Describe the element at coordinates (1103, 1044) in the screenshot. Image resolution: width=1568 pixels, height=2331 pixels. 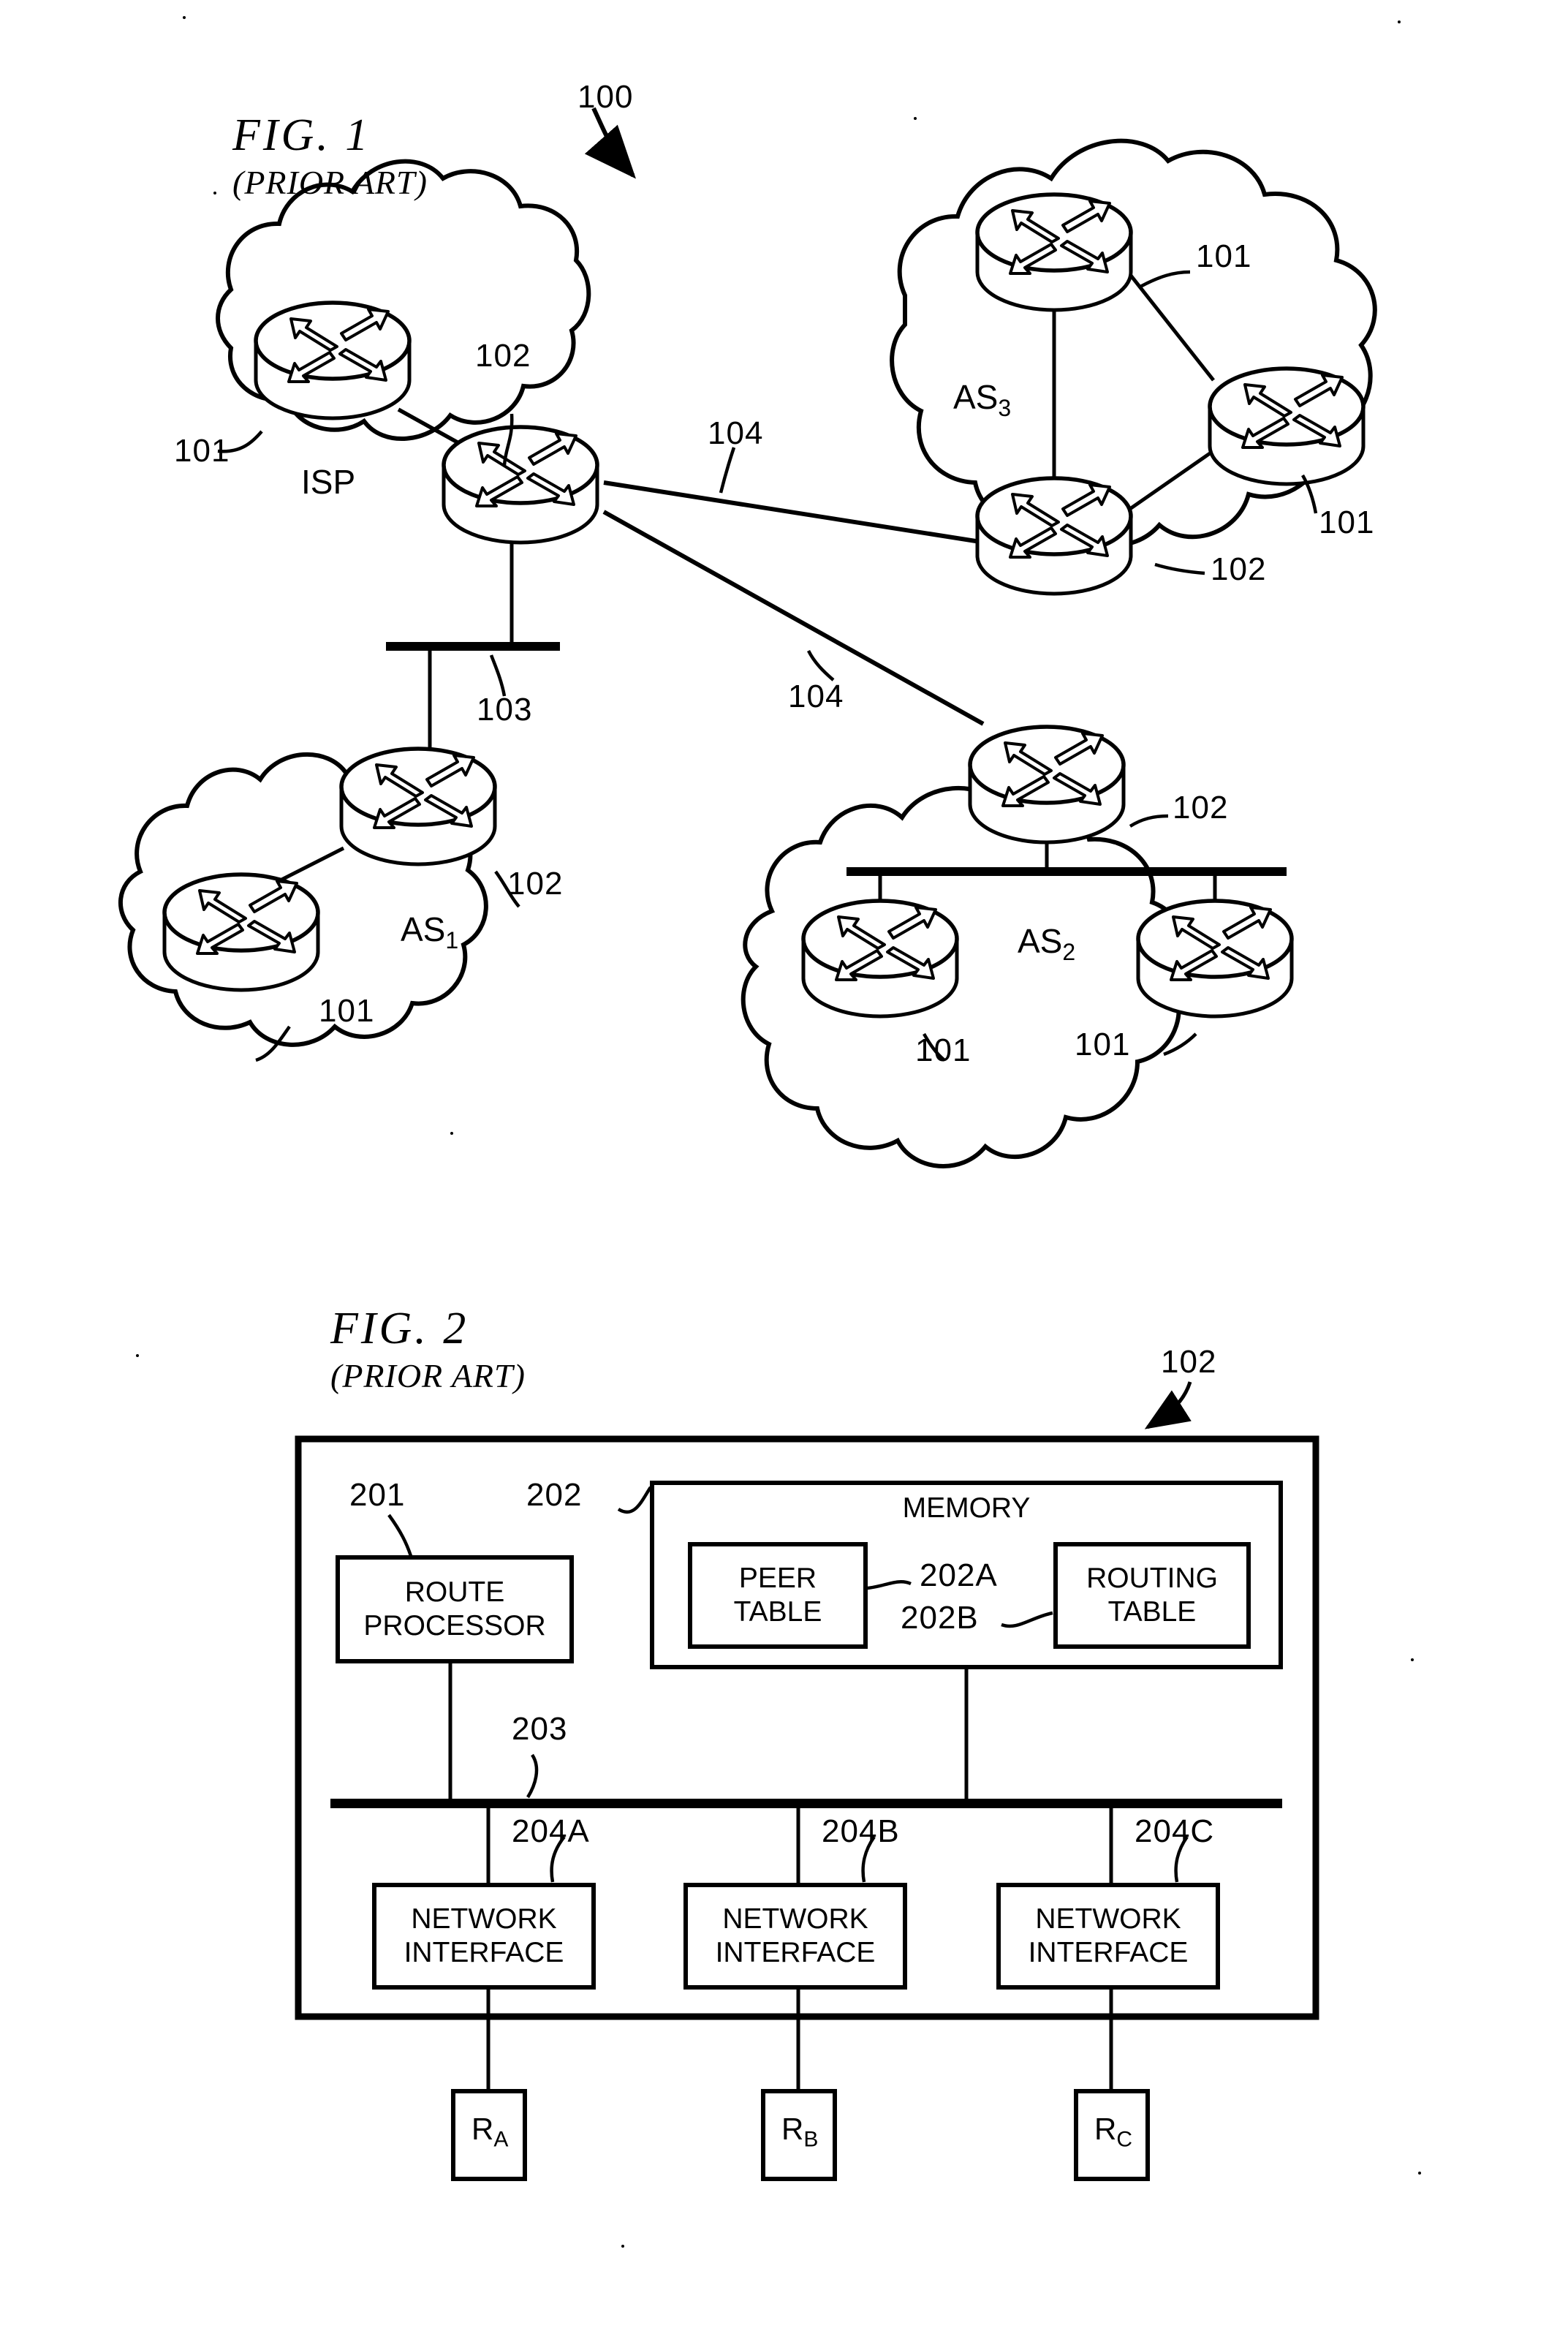
I see `ref-as2-router-right: 101` at that location.